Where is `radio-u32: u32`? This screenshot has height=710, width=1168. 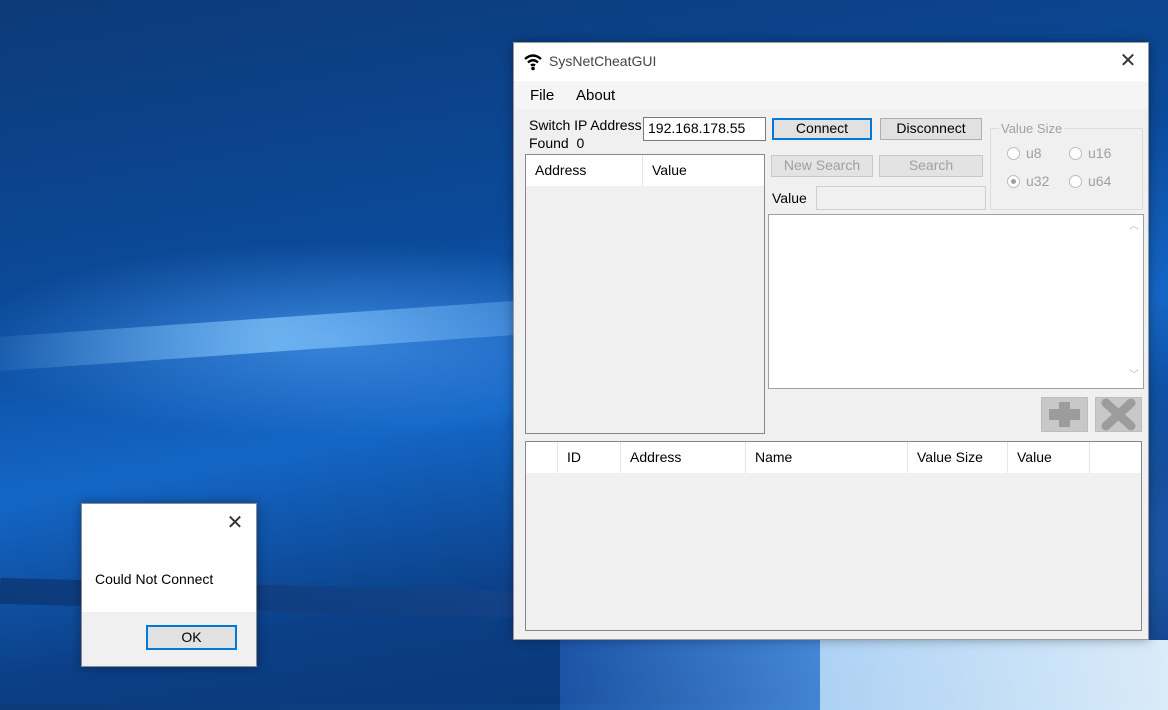
radio-u32: u32 is located at coordinates (1028, 181).